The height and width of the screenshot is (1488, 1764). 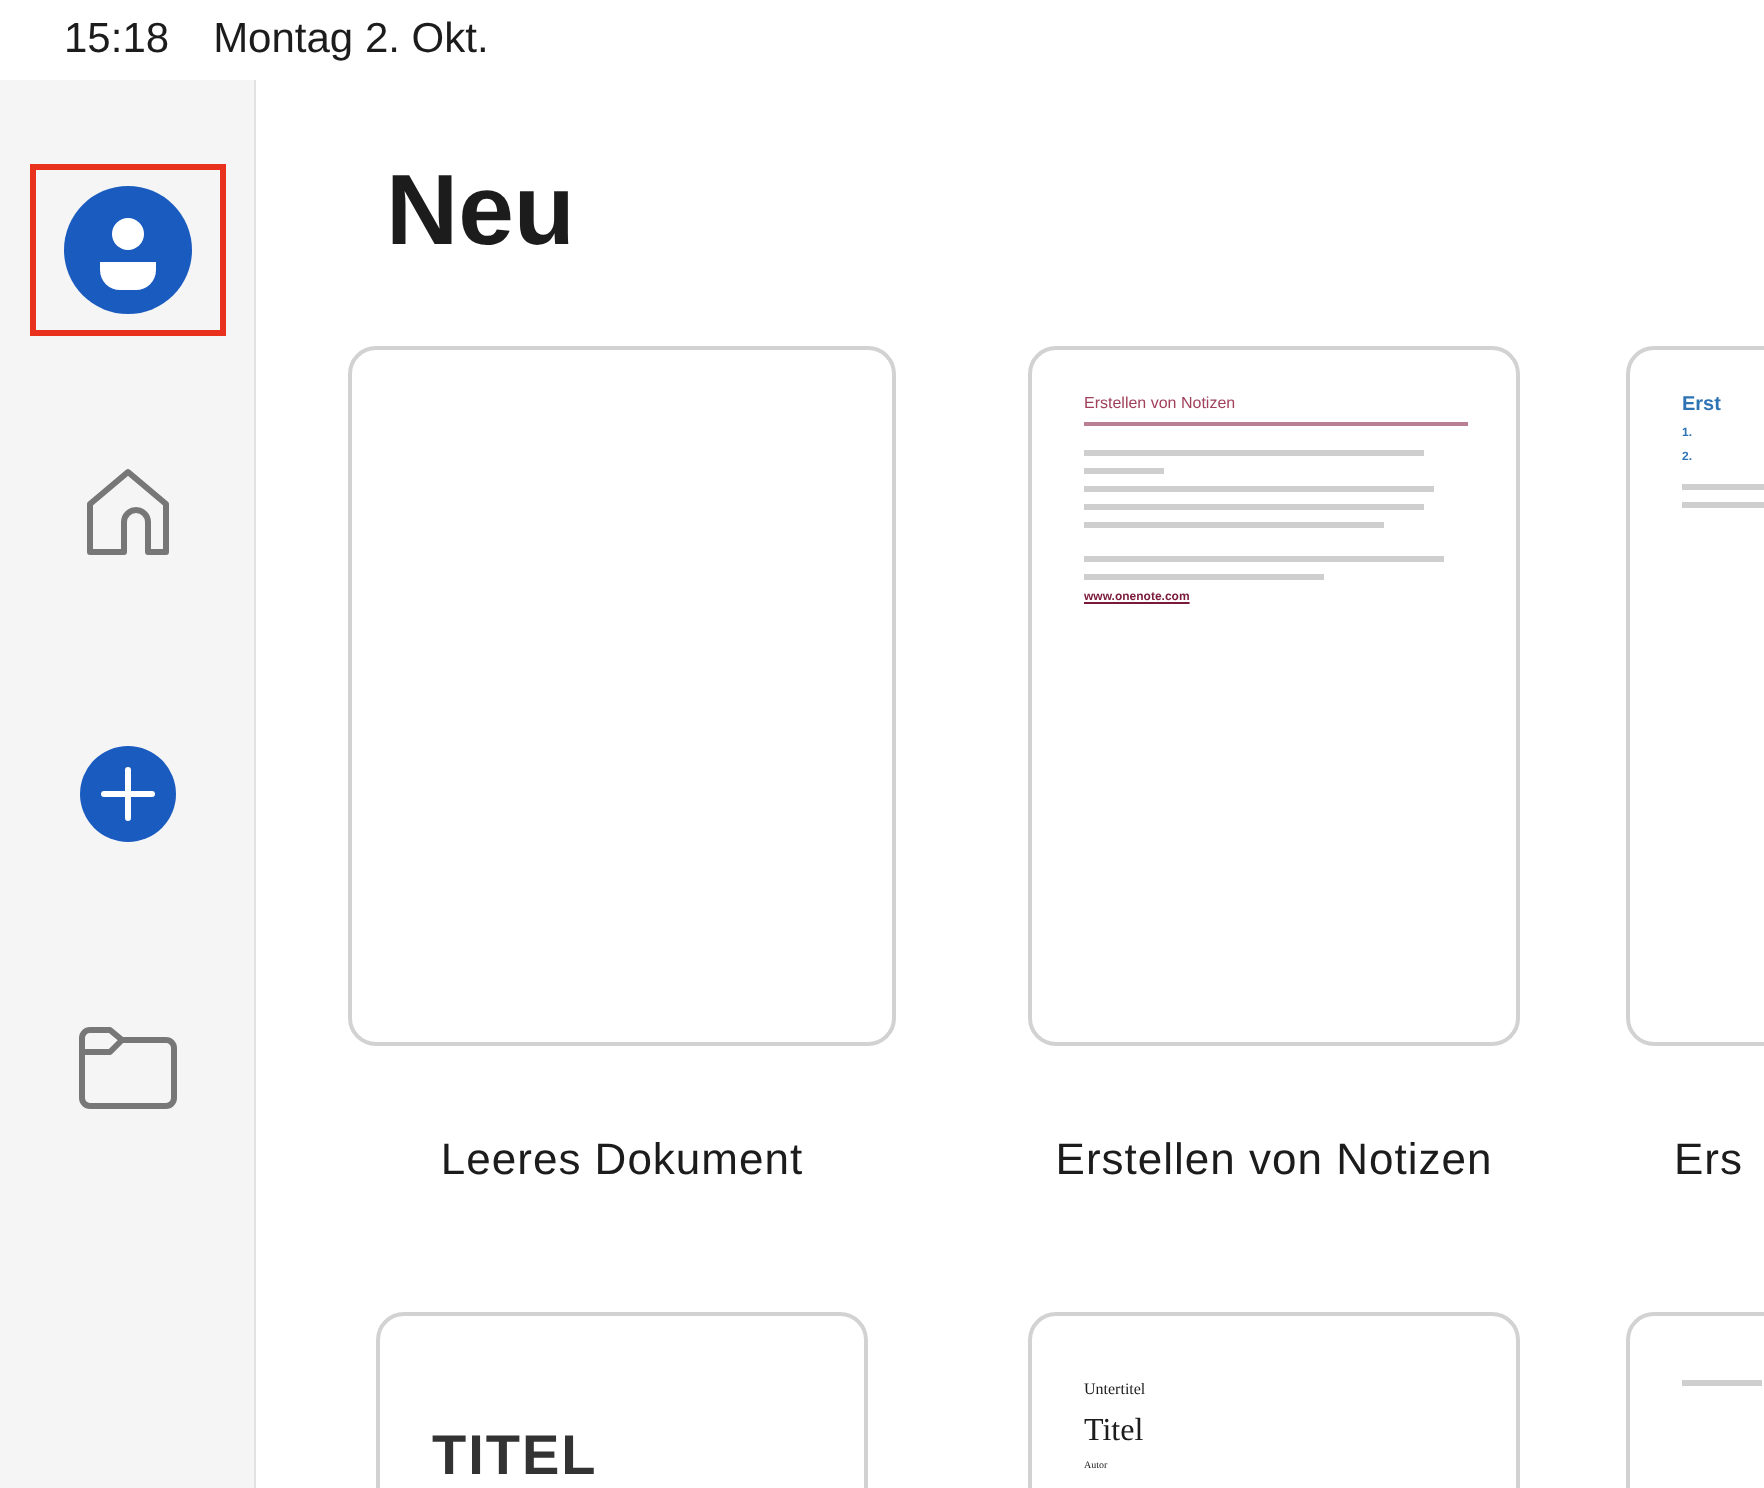 I want to click on home-icon, so click(x=127, y=512).